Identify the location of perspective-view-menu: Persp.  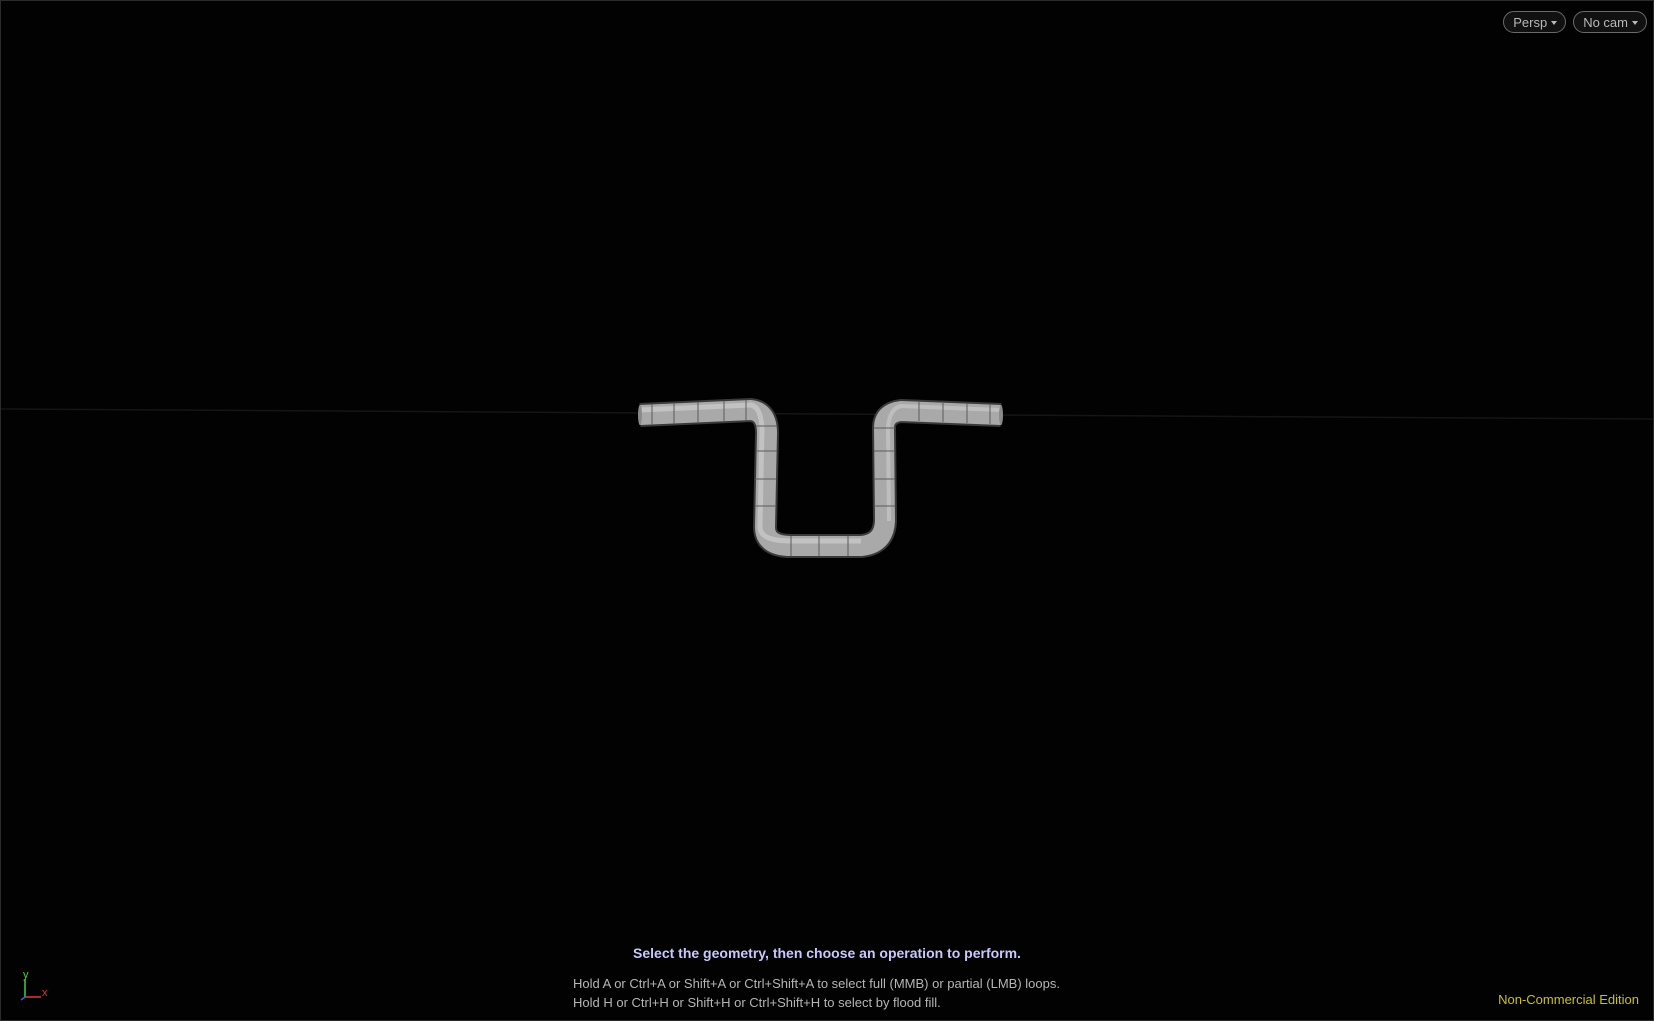
(1535, 22).